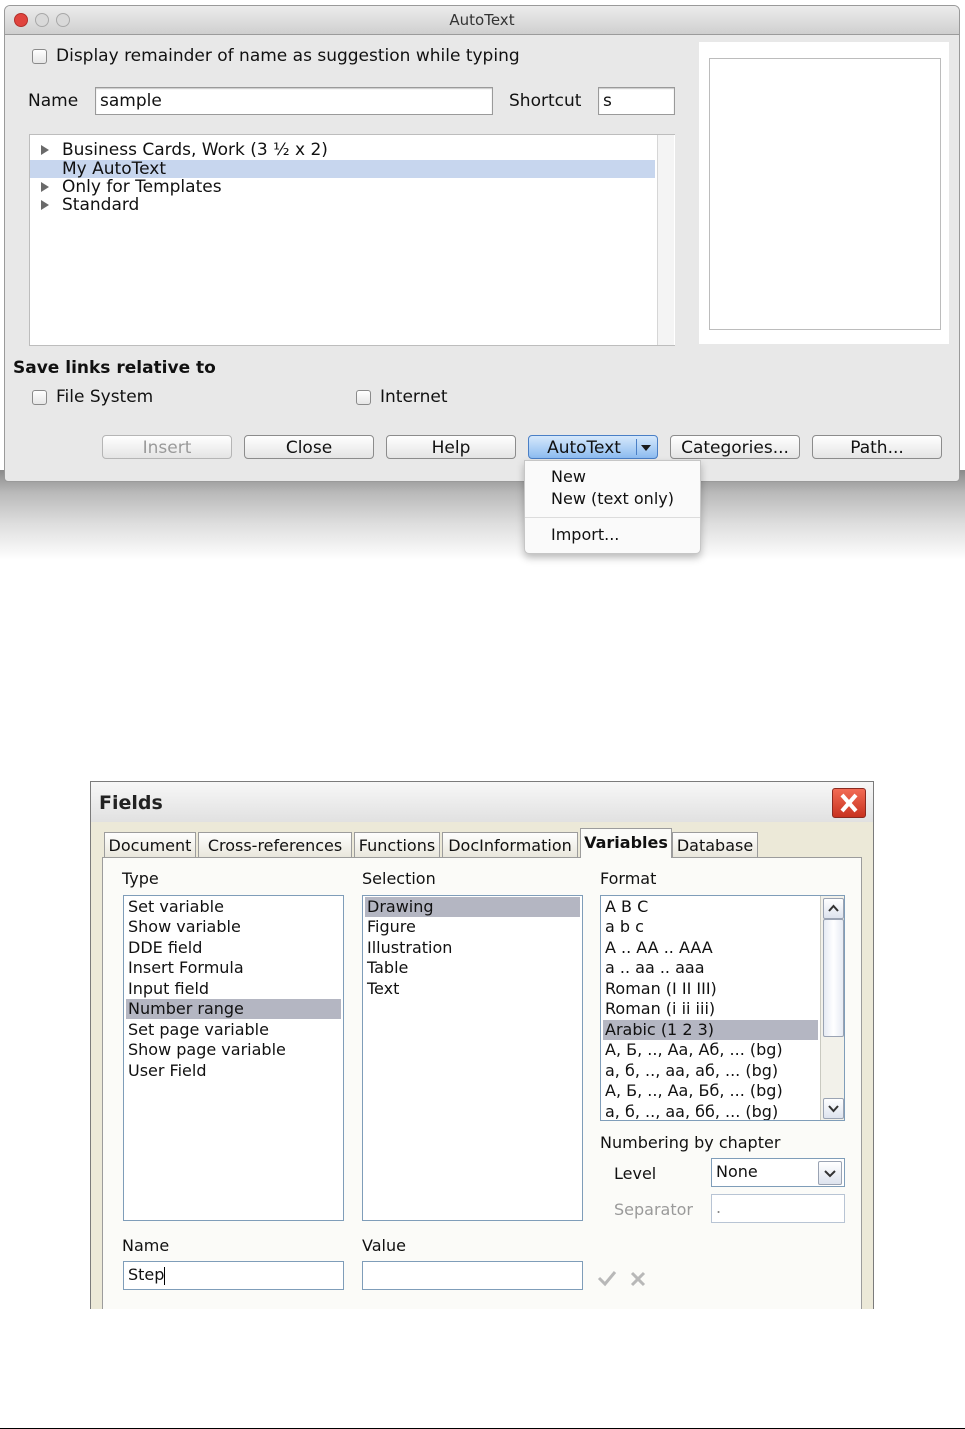  What do you see at coordinates (626, 843) in the screenshot?
I see `tab-variables: Variables` at bounding box center [626, 843].